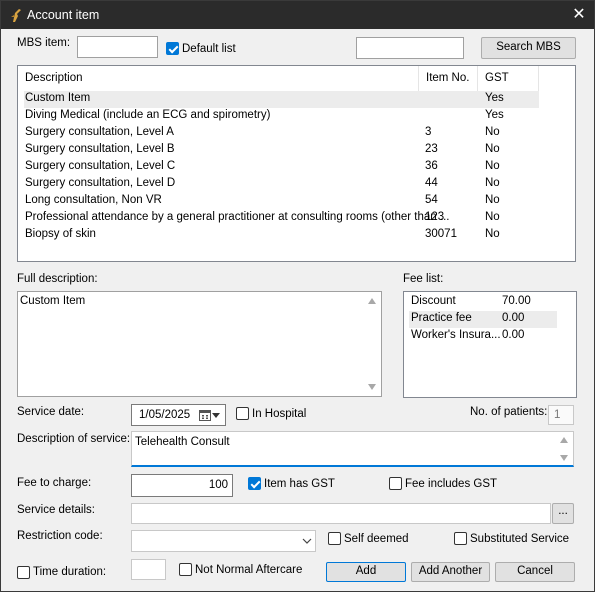 The height and width of the screenshot is (592, 595). Describe the element at coordinates (334, 538) in the screenshot. I see `self-deemed-checkbox` at that location.